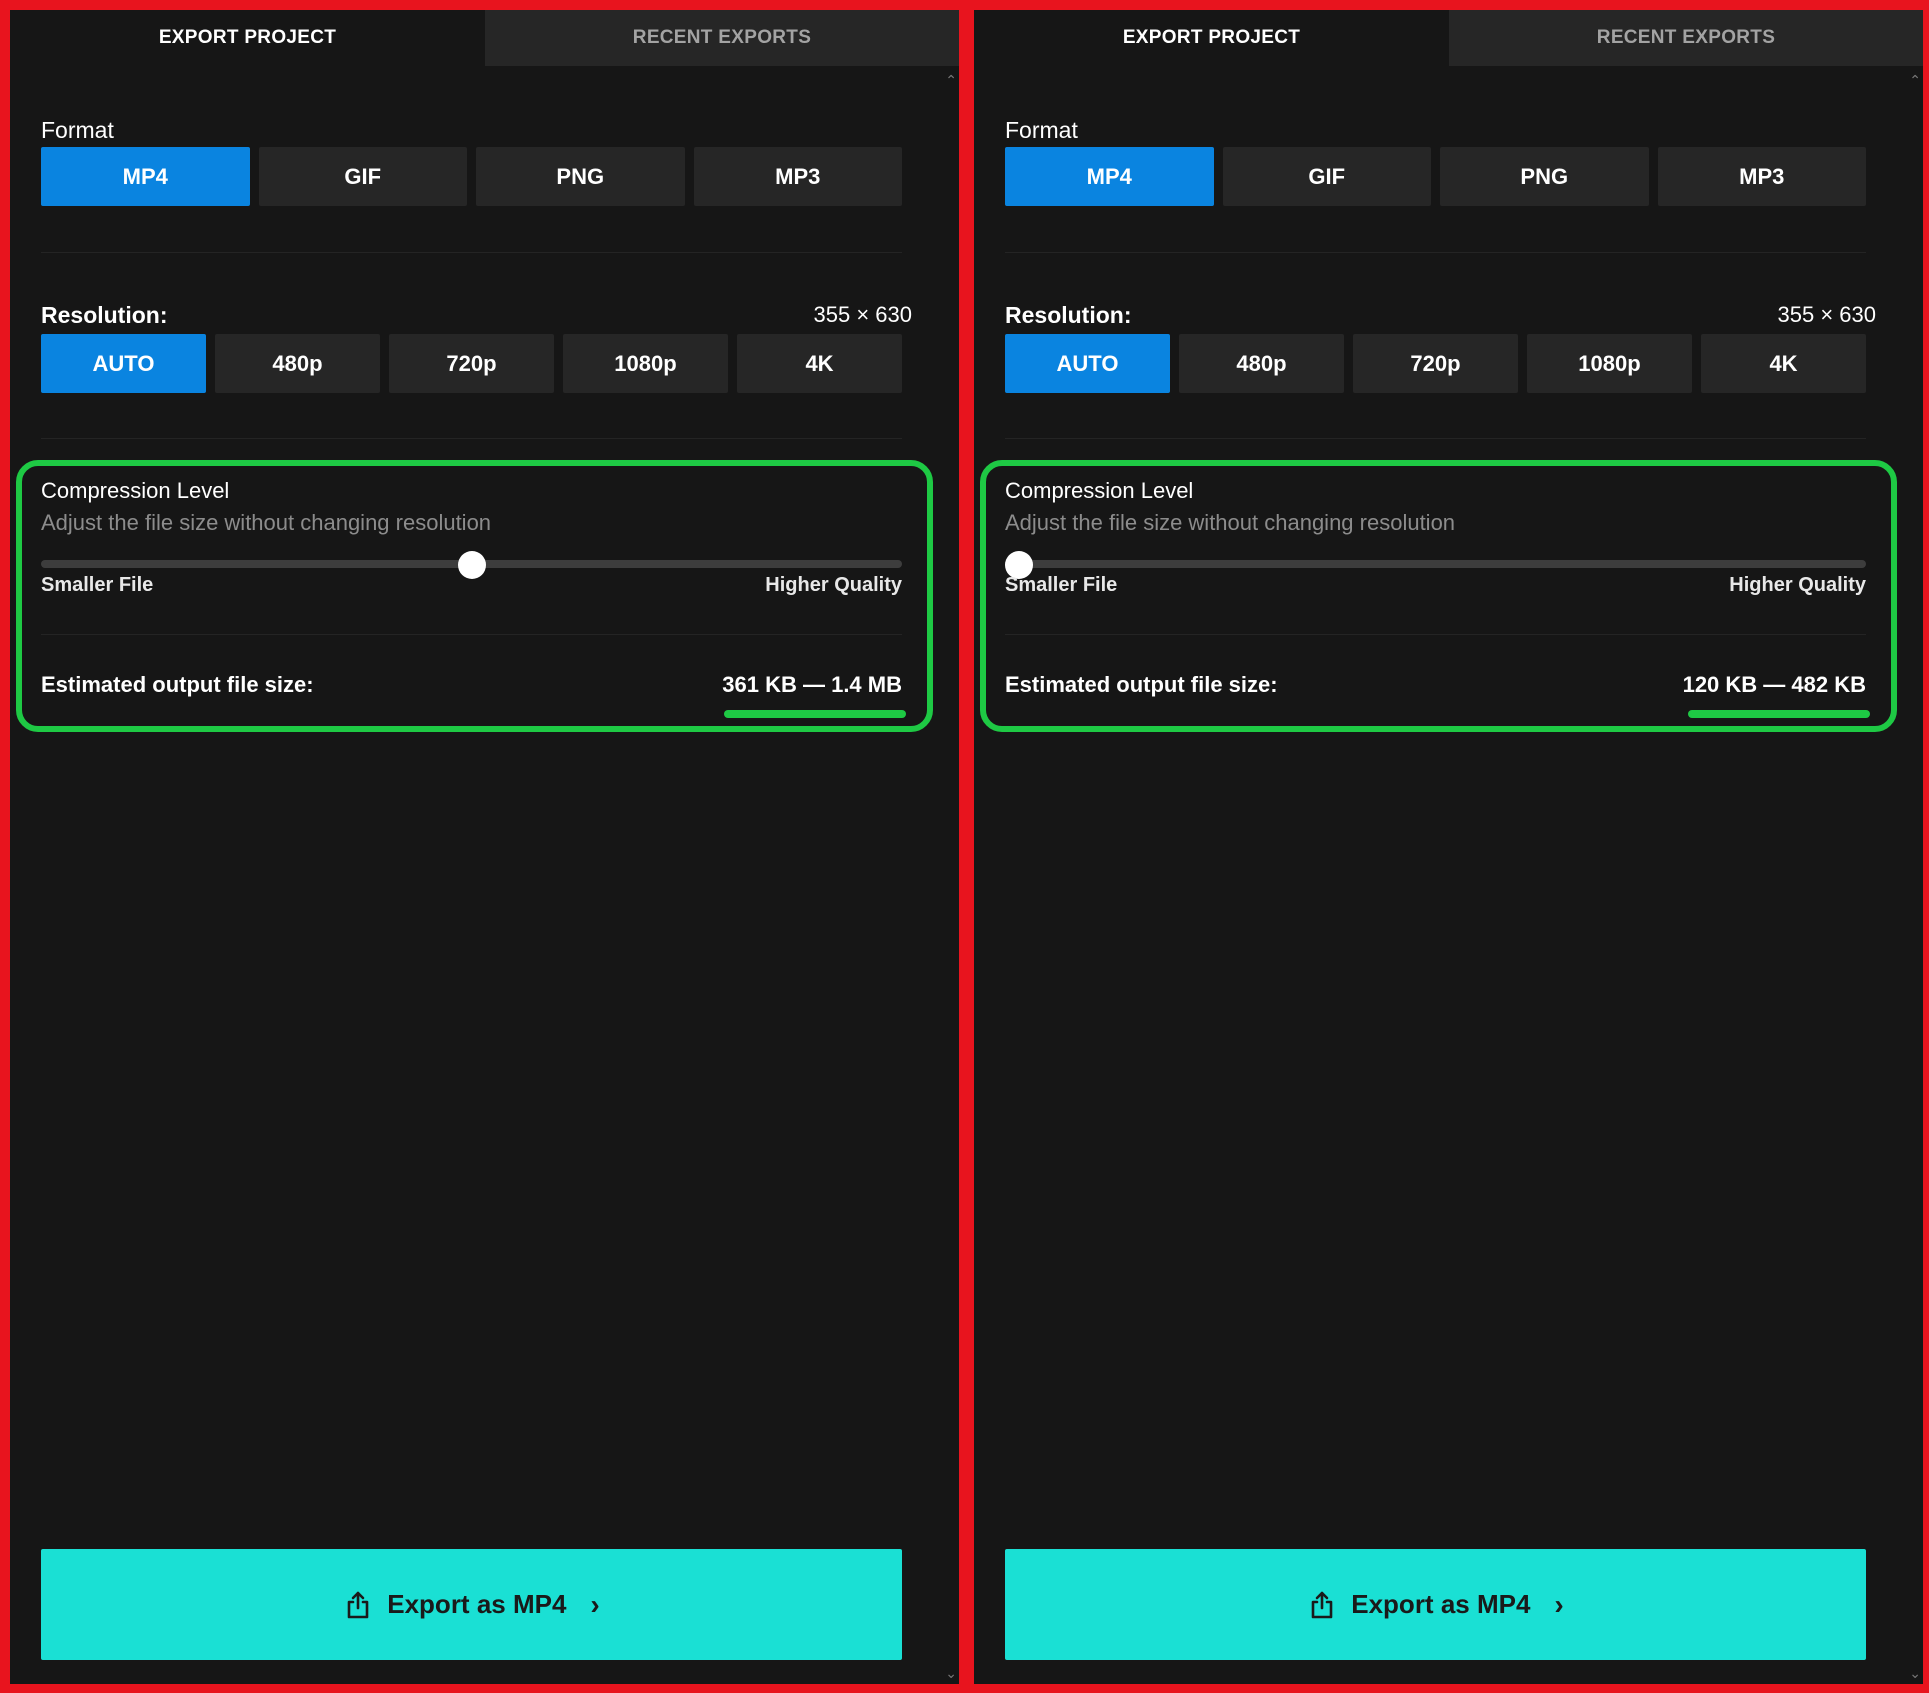 The width and height of the screenshot is (1929, 1693). What do you see at coordinates (471, 565) in the screenshot?
I see `compression-slider-thumb` at bounding box center [471, 565].